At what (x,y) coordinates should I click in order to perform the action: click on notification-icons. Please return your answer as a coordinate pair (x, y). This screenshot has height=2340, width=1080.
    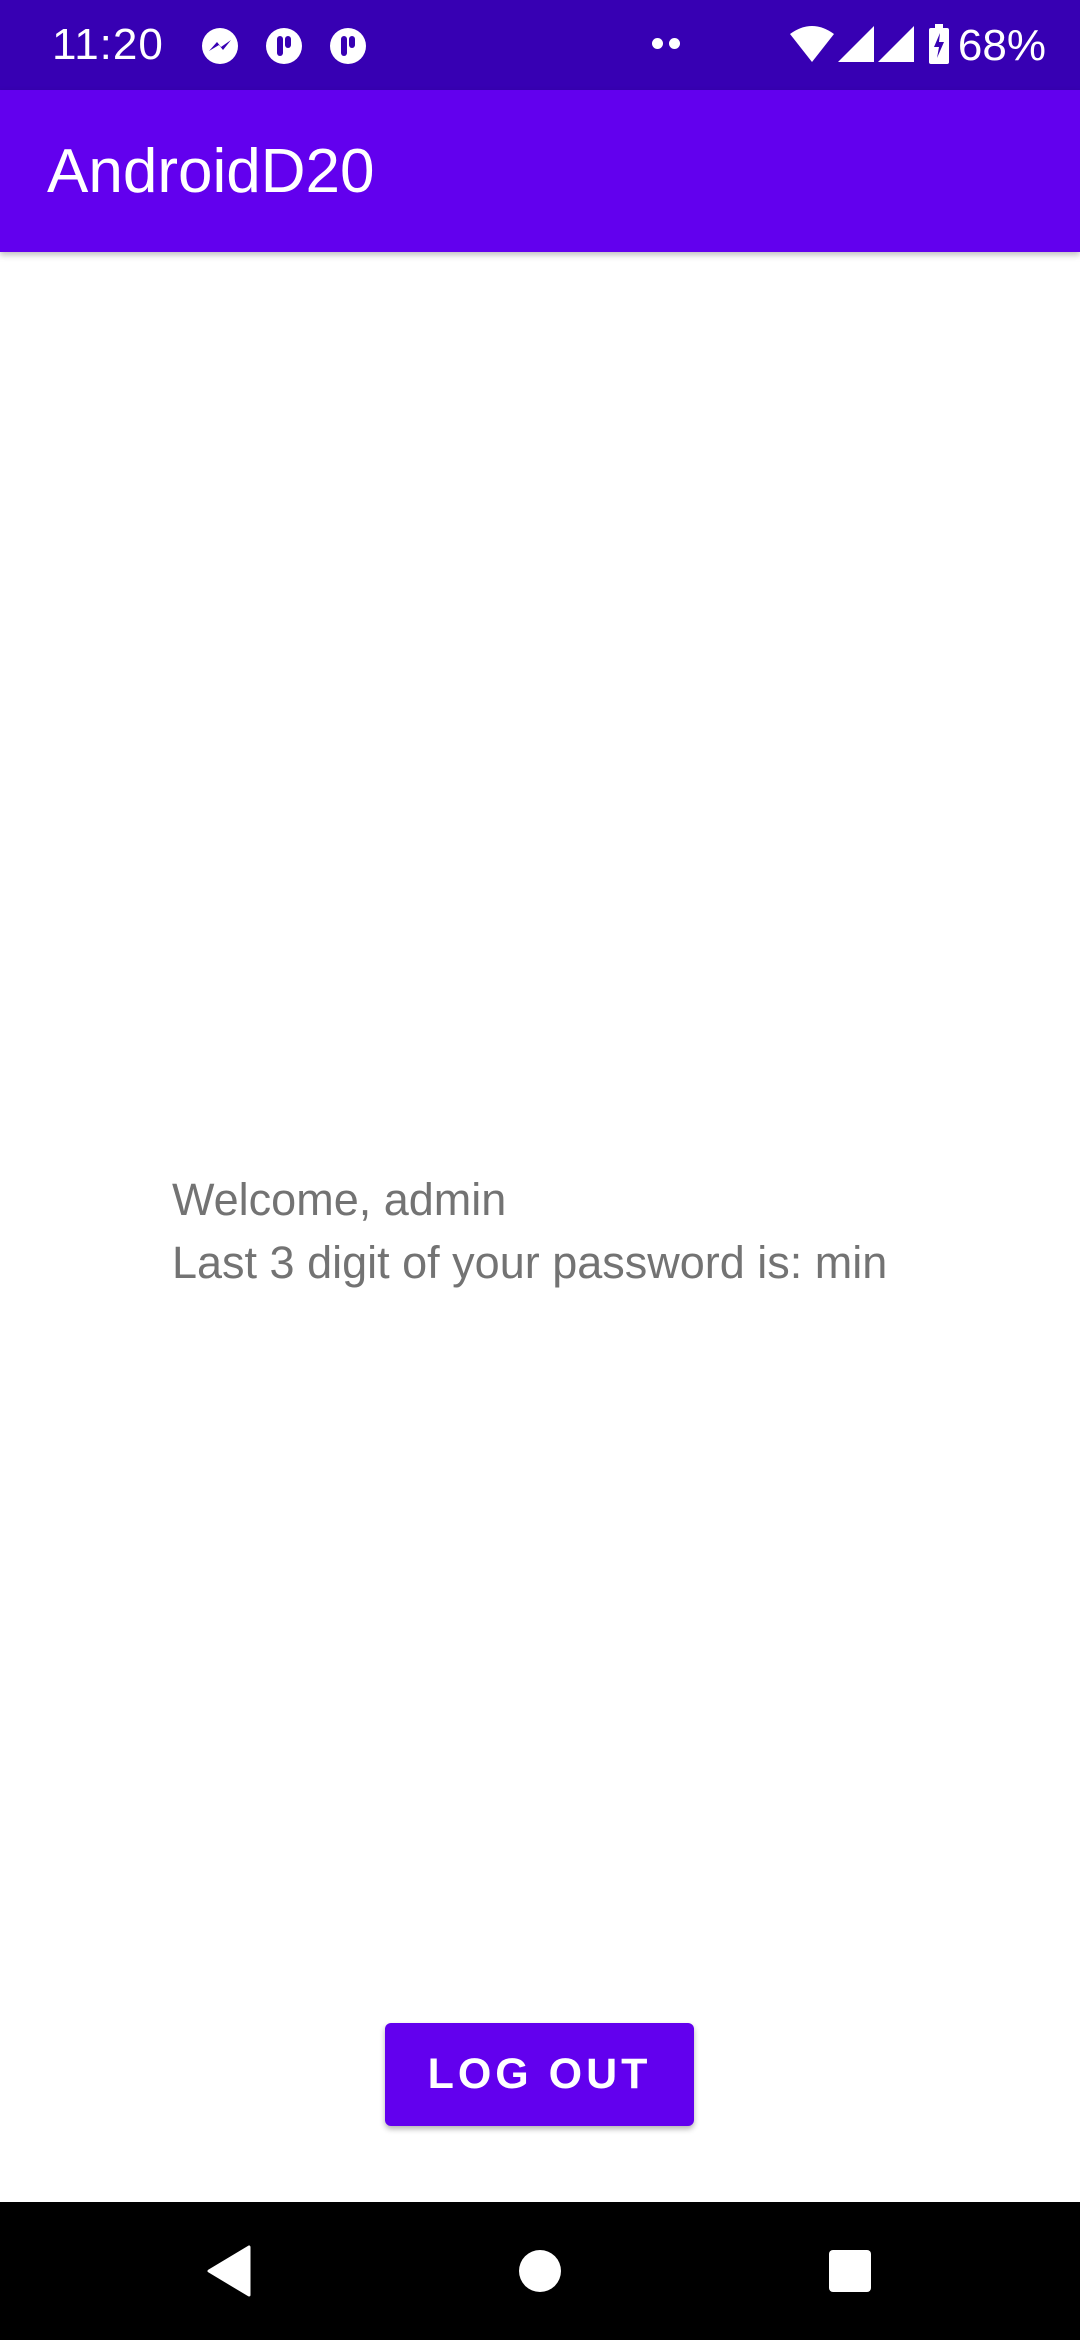
    Looking at the image, I should click on (284, 46).